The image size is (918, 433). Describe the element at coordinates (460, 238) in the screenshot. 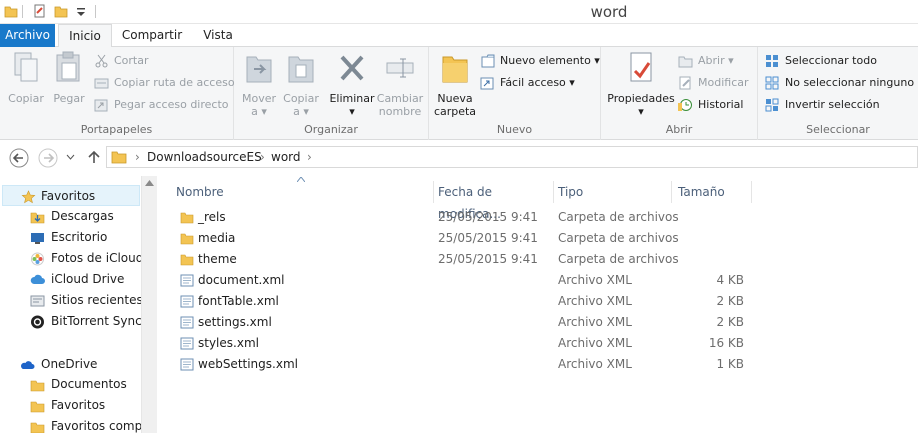

I see `table-row: media 25/05/2015 9:41 Carpeta de archivos` at that location.